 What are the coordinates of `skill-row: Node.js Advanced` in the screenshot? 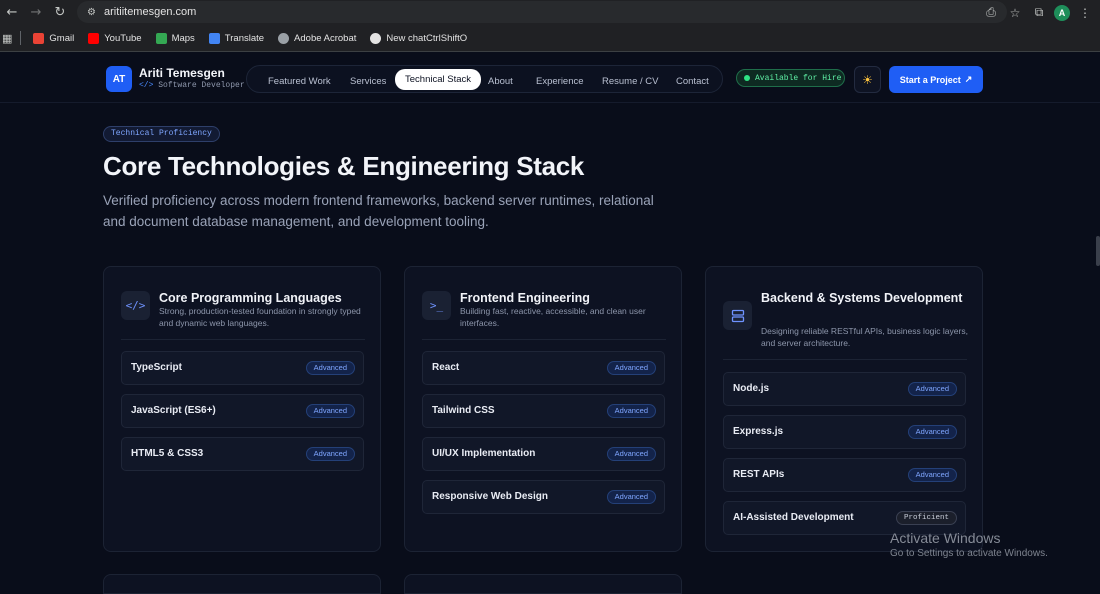 It's located at (844, 389).